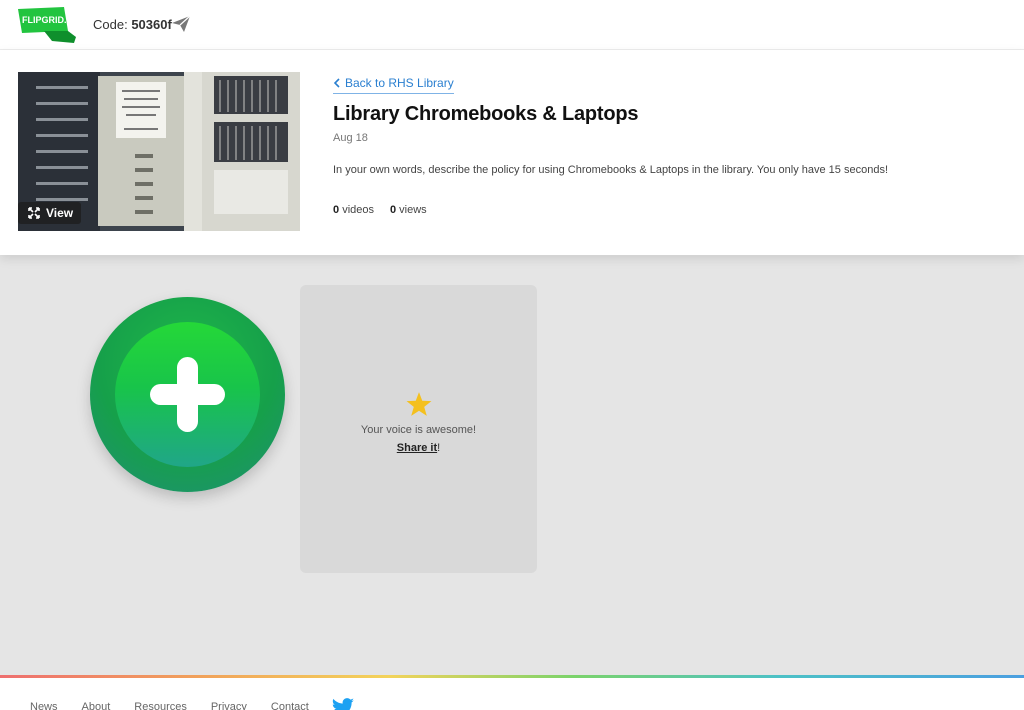 The width and height of the screenshot is (1024, 710). What do you see at coordinates (512, 694) in the screenshot?
I see `footer: News About Resources Privacy Contact` at bounding box center [512, 694].